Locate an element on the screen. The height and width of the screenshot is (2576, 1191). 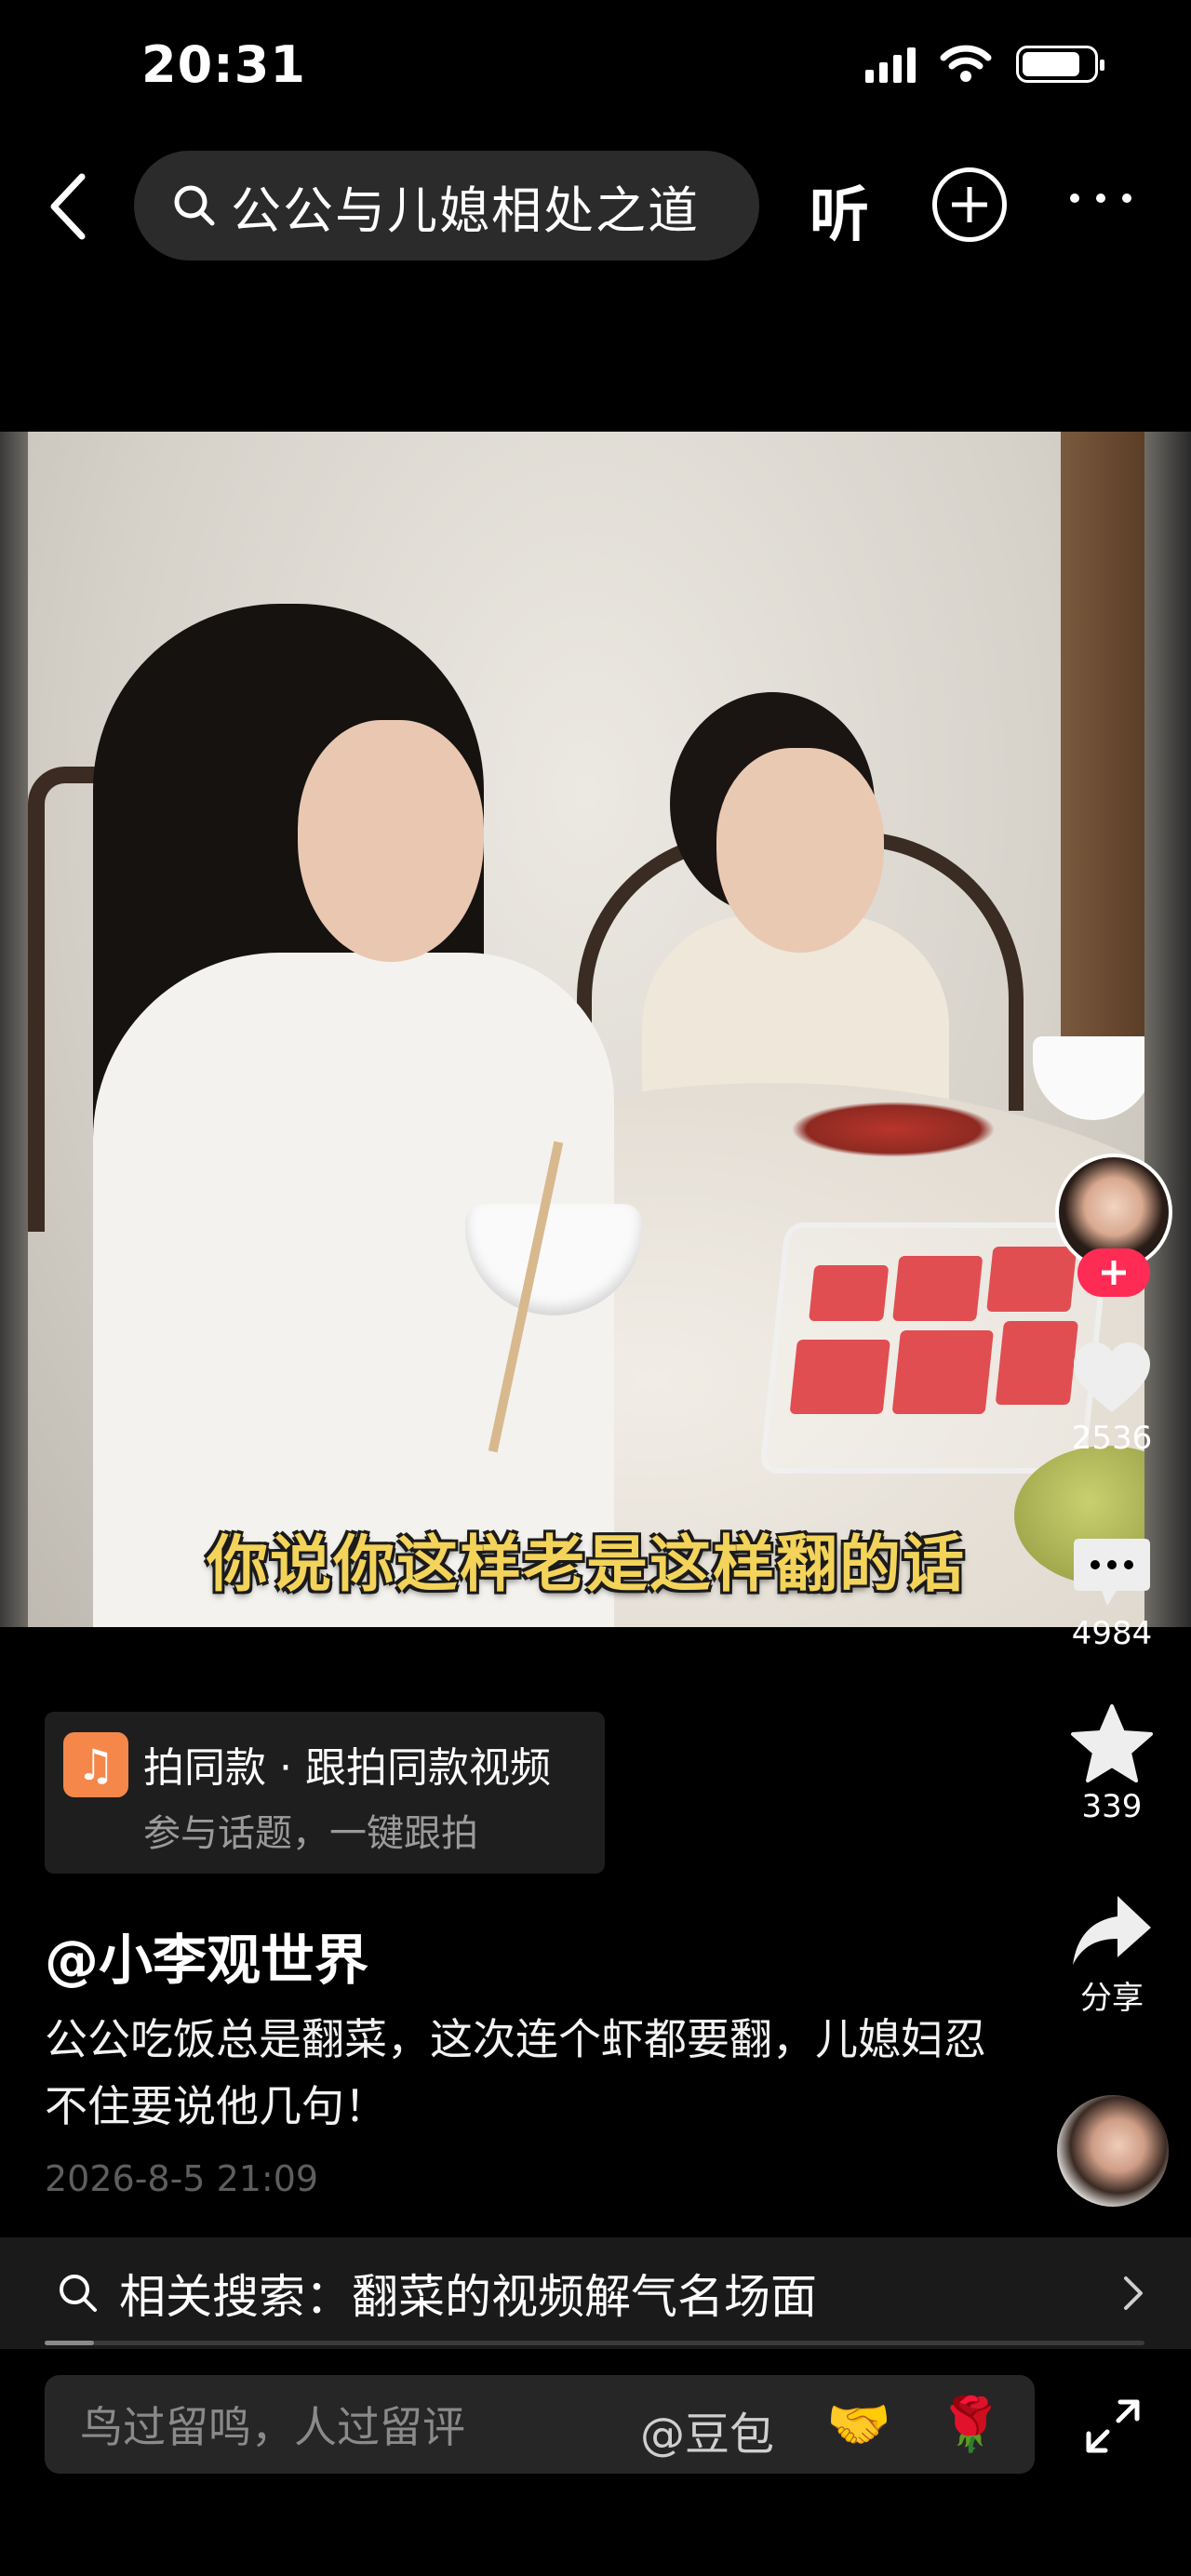
author-name: @小李观世界 is located at coordinates (206, 1955).